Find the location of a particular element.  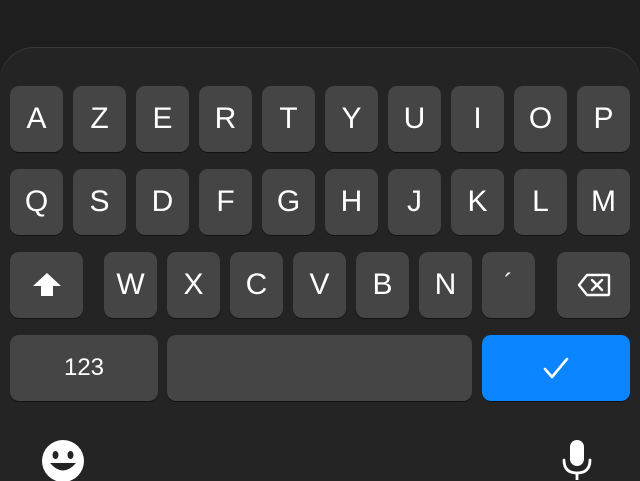

key-s: S is located at coordinates (99, 202).